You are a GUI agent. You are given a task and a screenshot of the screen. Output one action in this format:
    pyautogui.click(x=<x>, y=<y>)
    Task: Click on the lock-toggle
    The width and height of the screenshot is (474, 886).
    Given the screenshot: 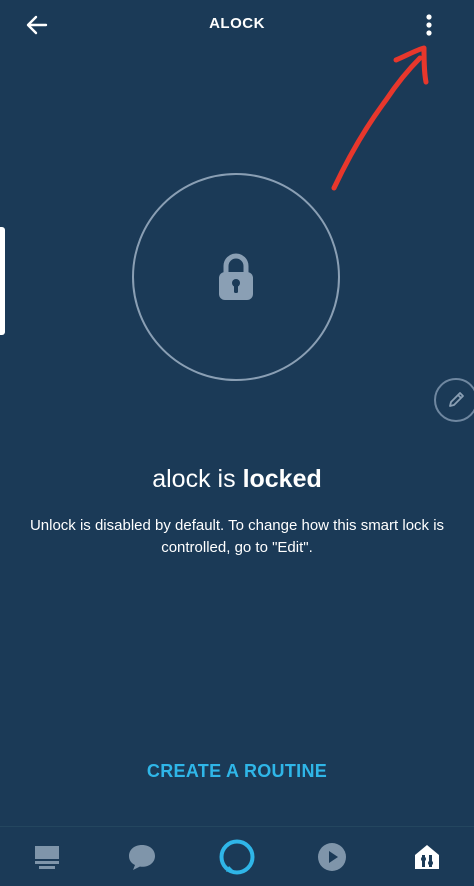 What is the action you would take?
    pyautogui.click(x=236, y=277)
    